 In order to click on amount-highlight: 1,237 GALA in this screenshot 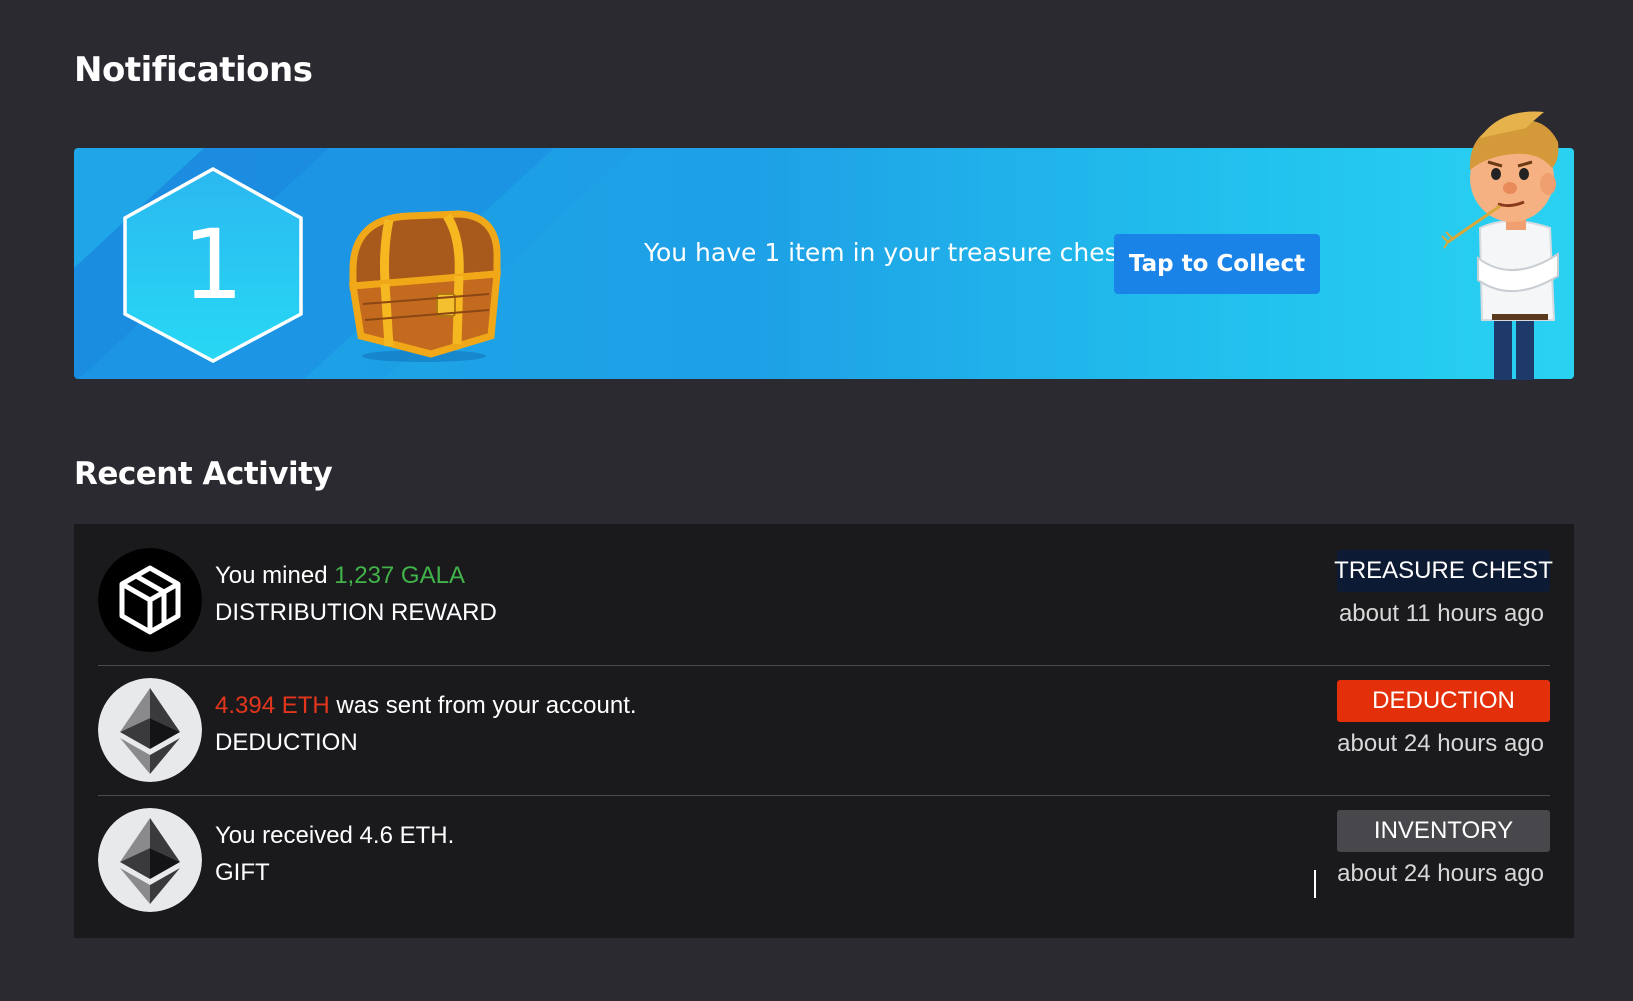, I will do `click(399, 575)`.